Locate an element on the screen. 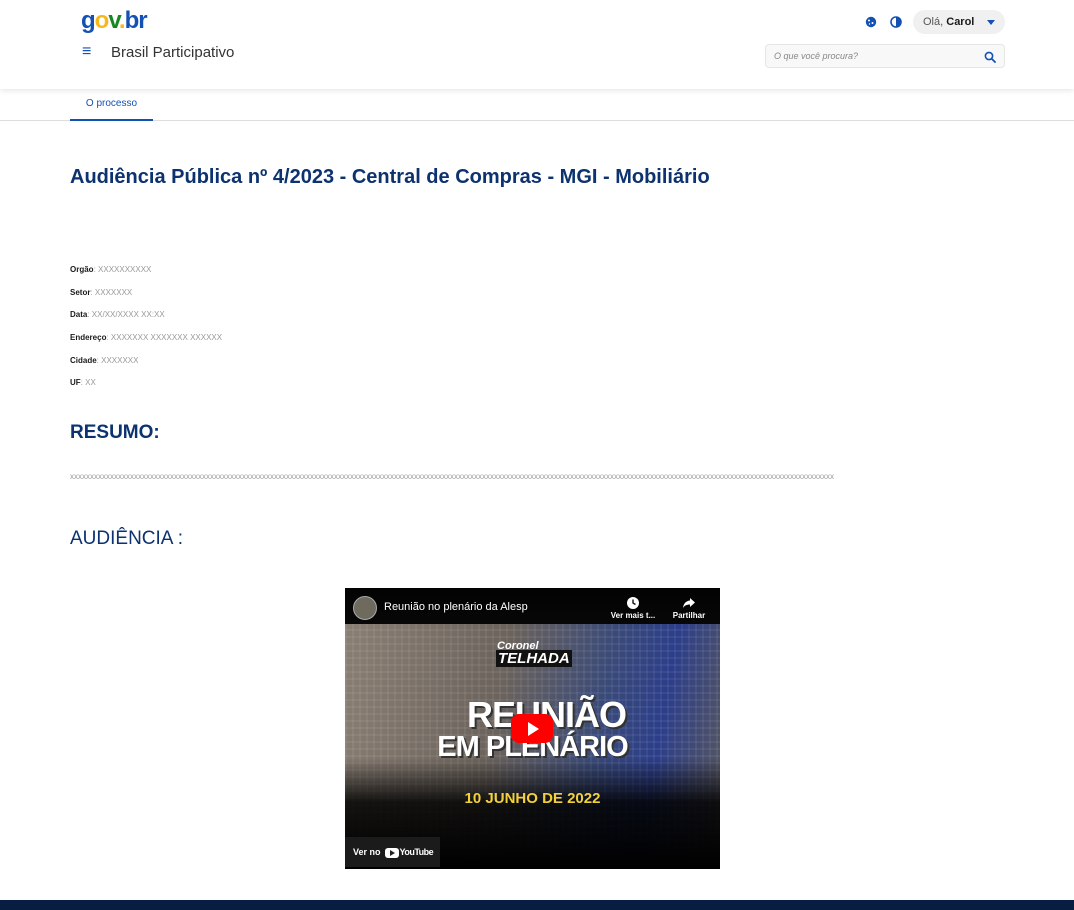 The image size is (1074, 910). greeting-label: Olá, is located at coordinates (933, 22).